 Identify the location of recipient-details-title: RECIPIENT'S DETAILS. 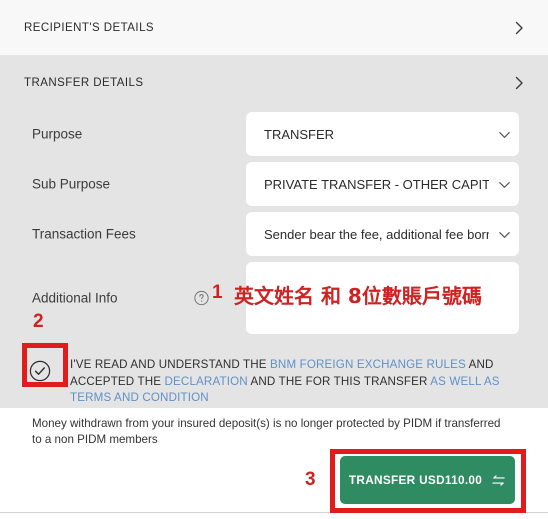
(89, 27).